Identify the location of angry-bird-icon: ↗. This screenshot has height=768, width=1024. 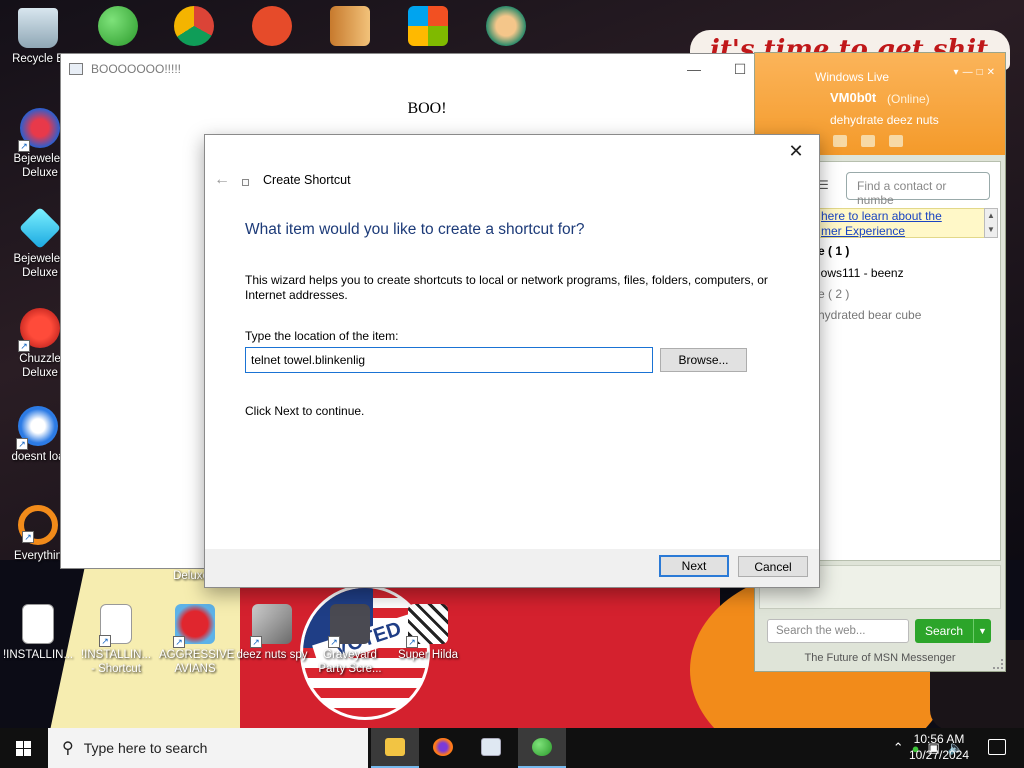
(194, 626).